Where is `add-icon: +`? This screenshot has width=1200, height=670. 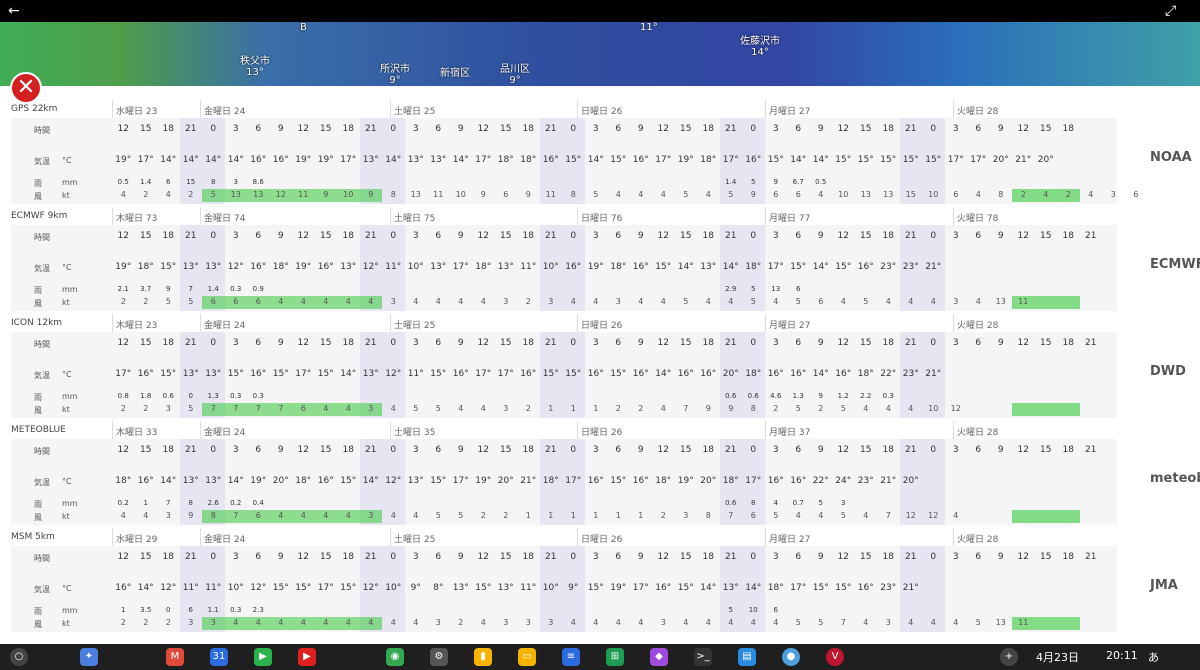 add-icon: + is located at coordinates (1009, 657).